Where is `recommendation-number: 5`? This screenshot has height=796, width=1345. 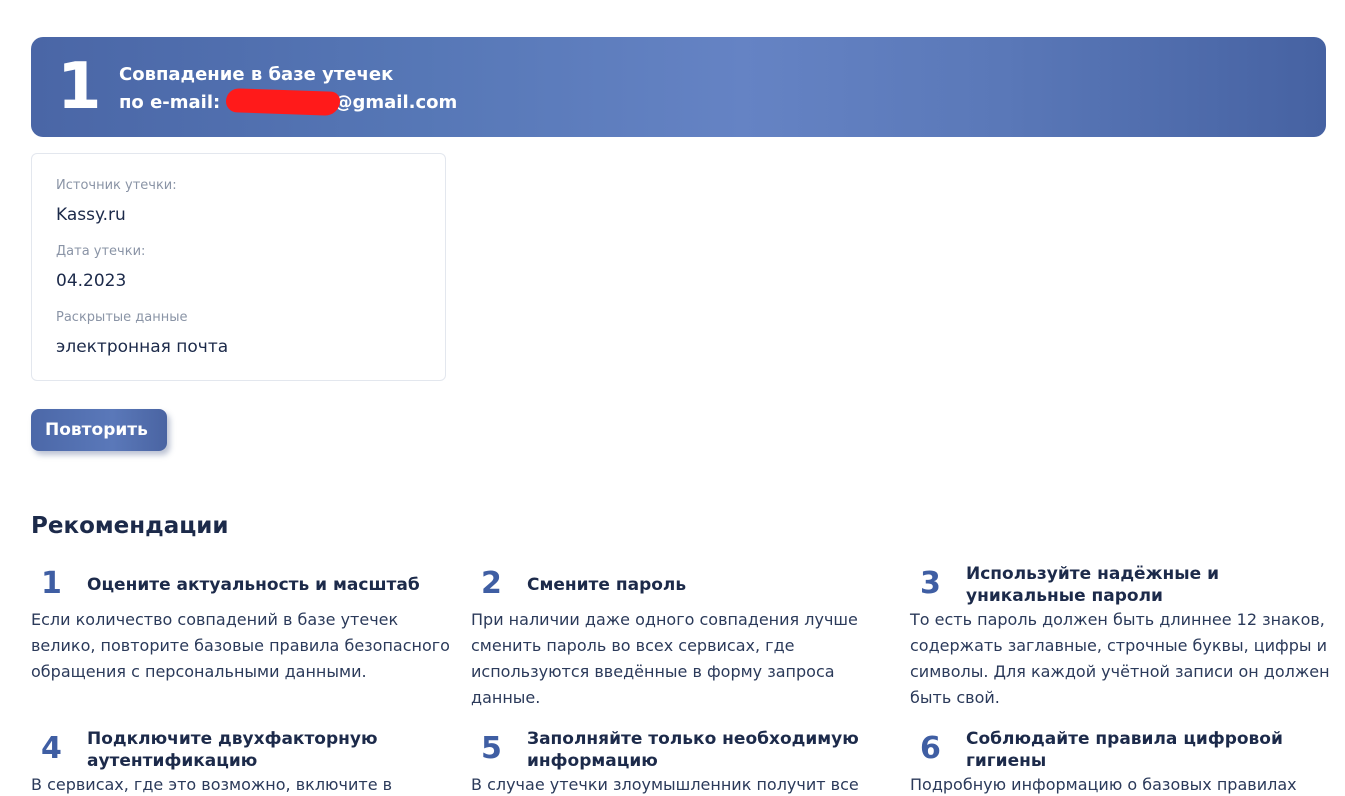 recommendation-number: 5 is located at coordinates (491, 748).